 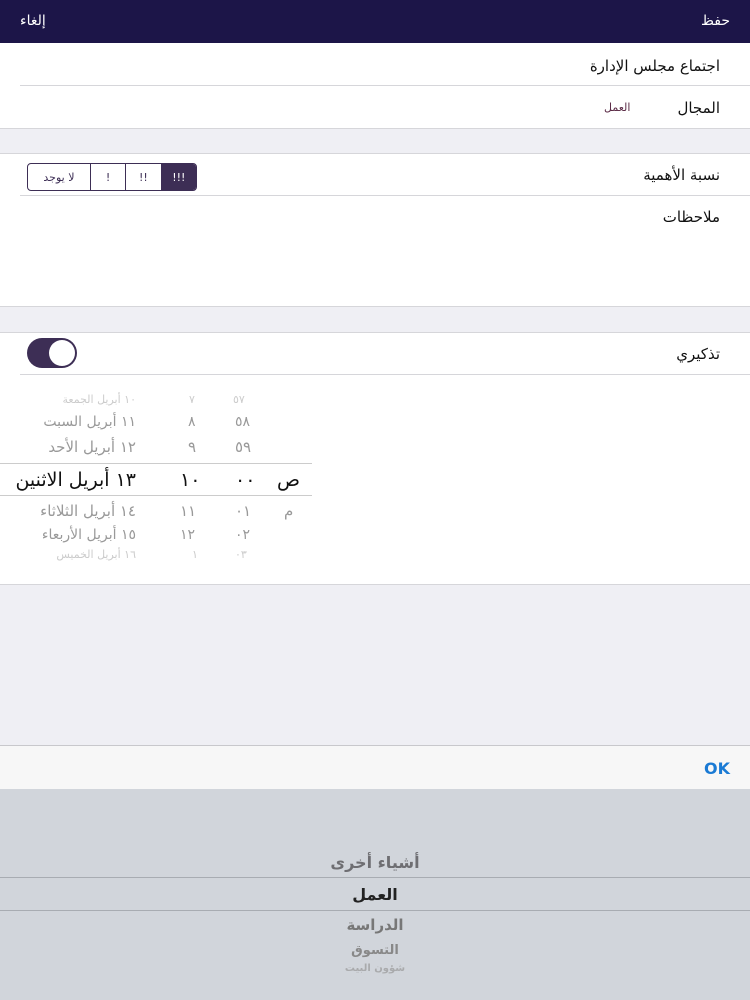 I want to click on ampm-option-selected: ص, so click(x=288, y=480).